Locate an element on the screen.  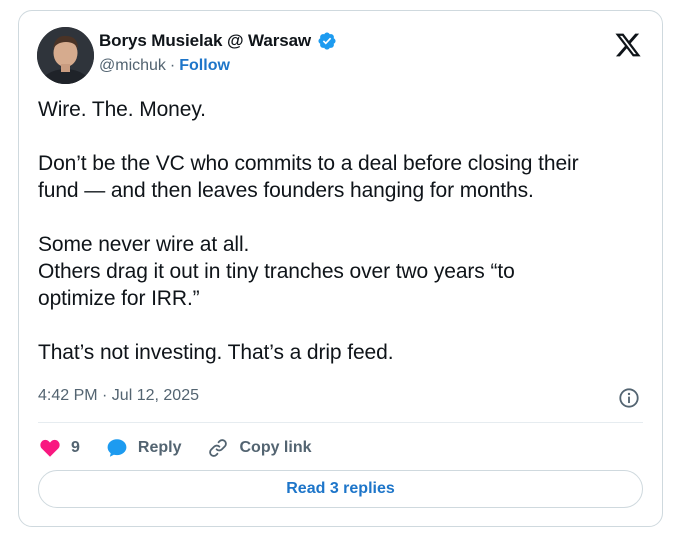
avatar is located at coordinates (65, 55).